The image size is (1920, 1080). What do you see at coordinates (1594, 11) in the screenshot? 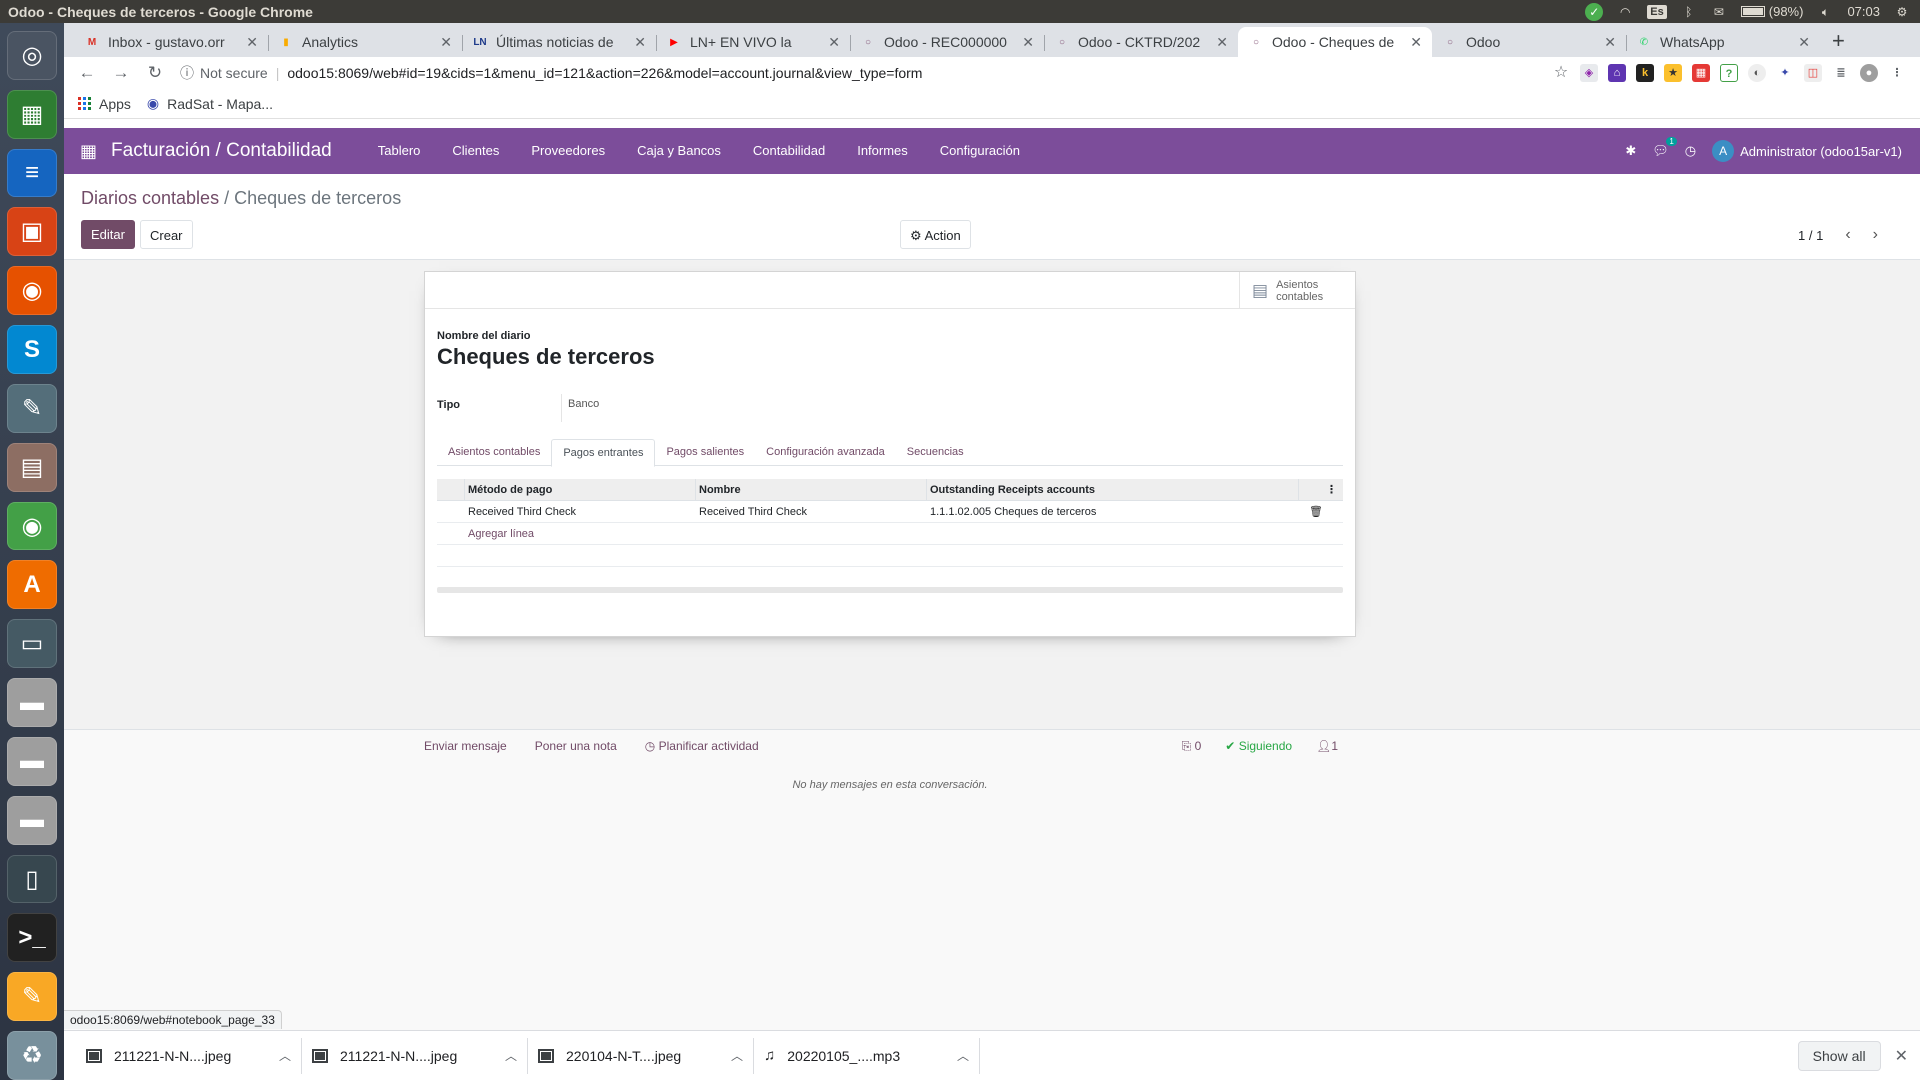
I see `sync-check-icon: ✓` at bounding box center [1594, 11].